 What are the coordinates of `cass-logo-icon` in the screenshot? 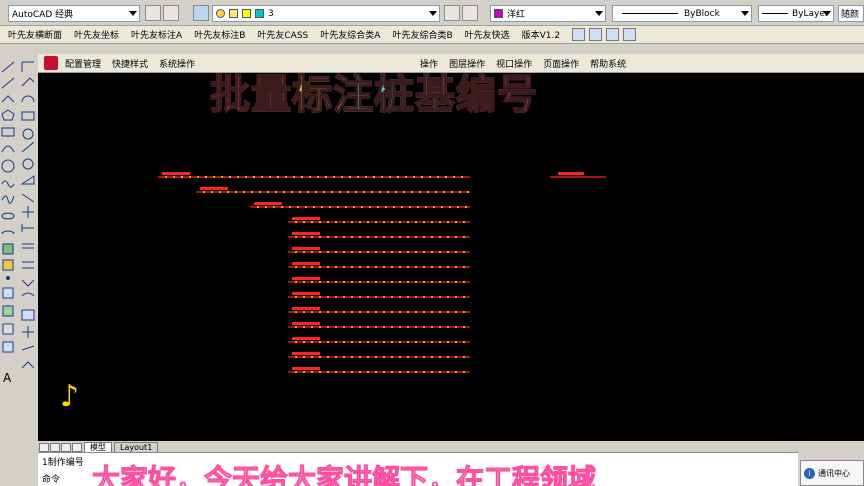 It's located at (51, 63).